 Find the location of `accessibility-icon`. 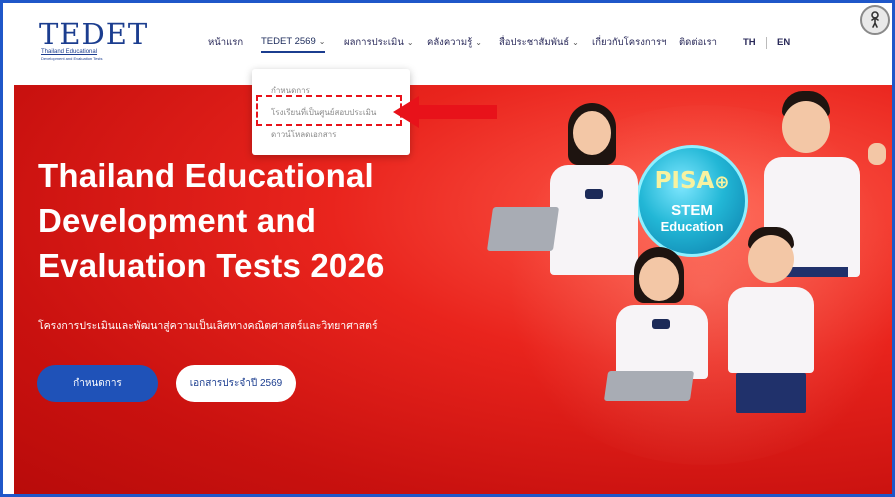

accessibility-icon is located at coordinates (875, 20).